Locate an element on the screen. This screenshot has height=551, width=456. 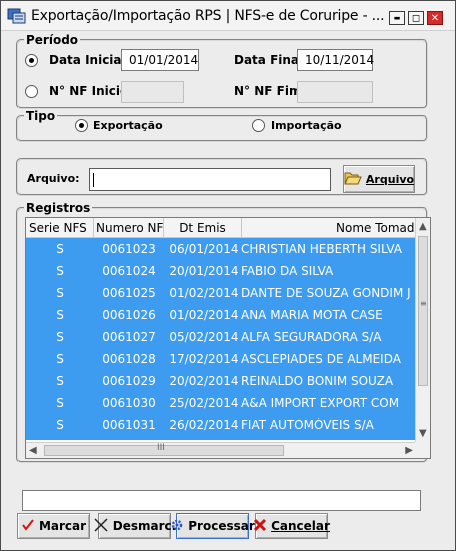
check-icon is located at coordinates (28, 526).